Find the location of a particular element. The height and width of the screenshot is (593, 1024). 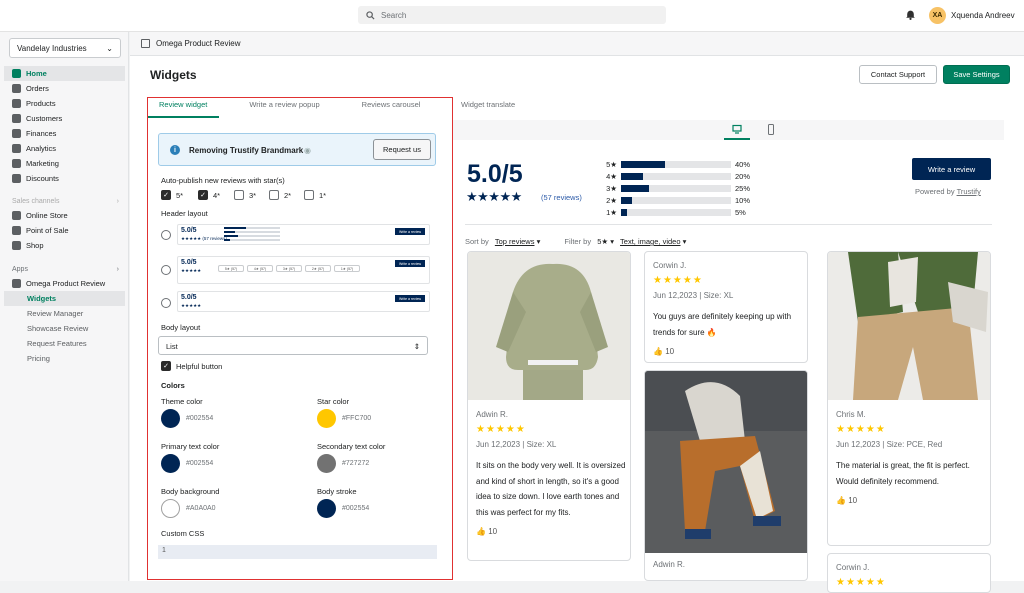

sidebar-item-marketing: Marketing is located at coordinates (64, 163).